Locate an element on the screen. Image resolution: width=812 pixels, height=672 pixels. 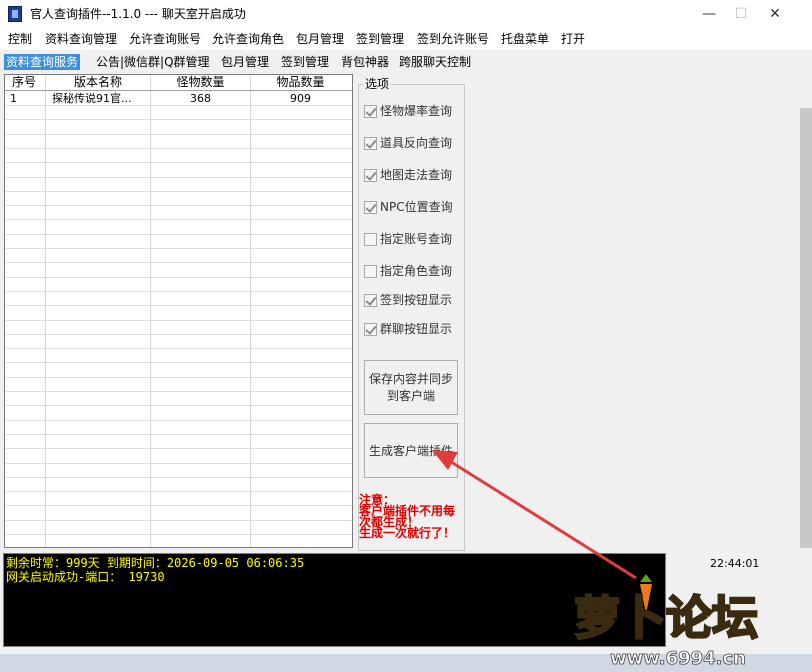
checkbox-label: 指定账号查询 is located at coordinates (416, 239).